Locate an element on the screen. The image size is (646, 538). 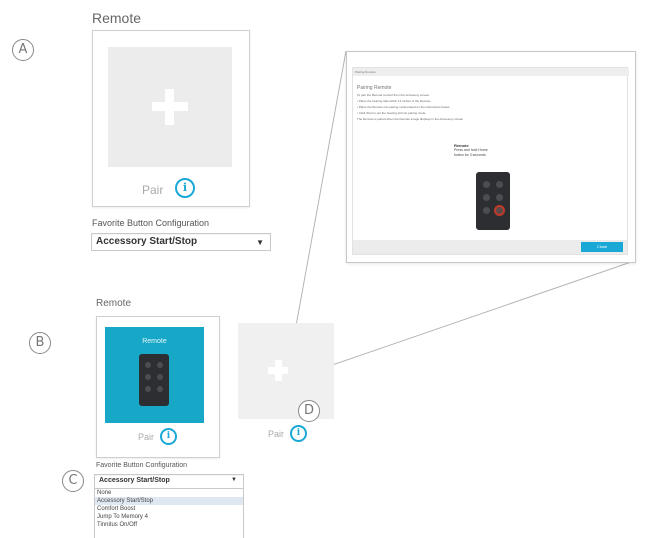
info-icon-d: i is located at coordinates (298, 433).